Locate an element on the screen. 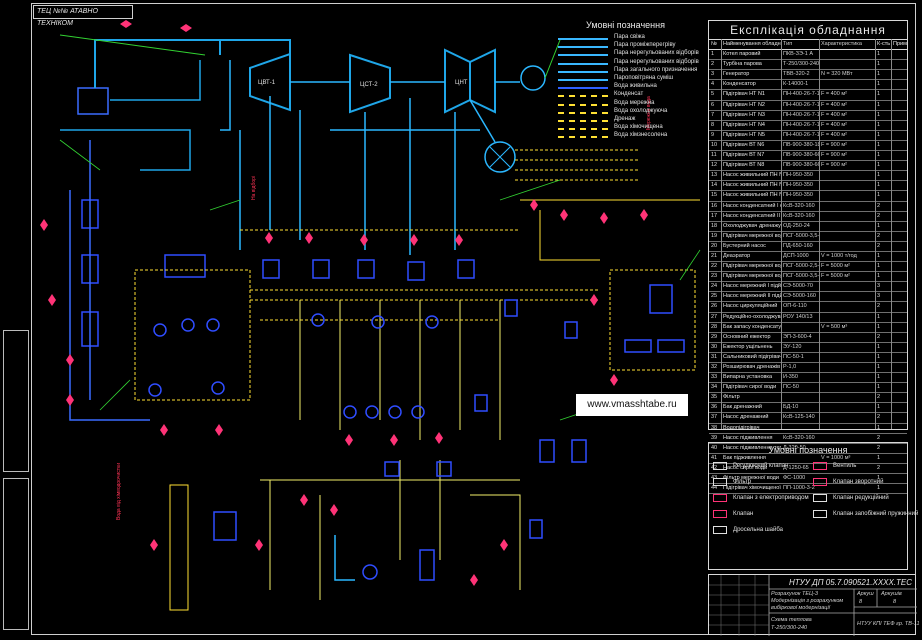 The image size is (922, 640). symbol-legend-label: Клапан з електроприводом is located at coordinates (771, 498).